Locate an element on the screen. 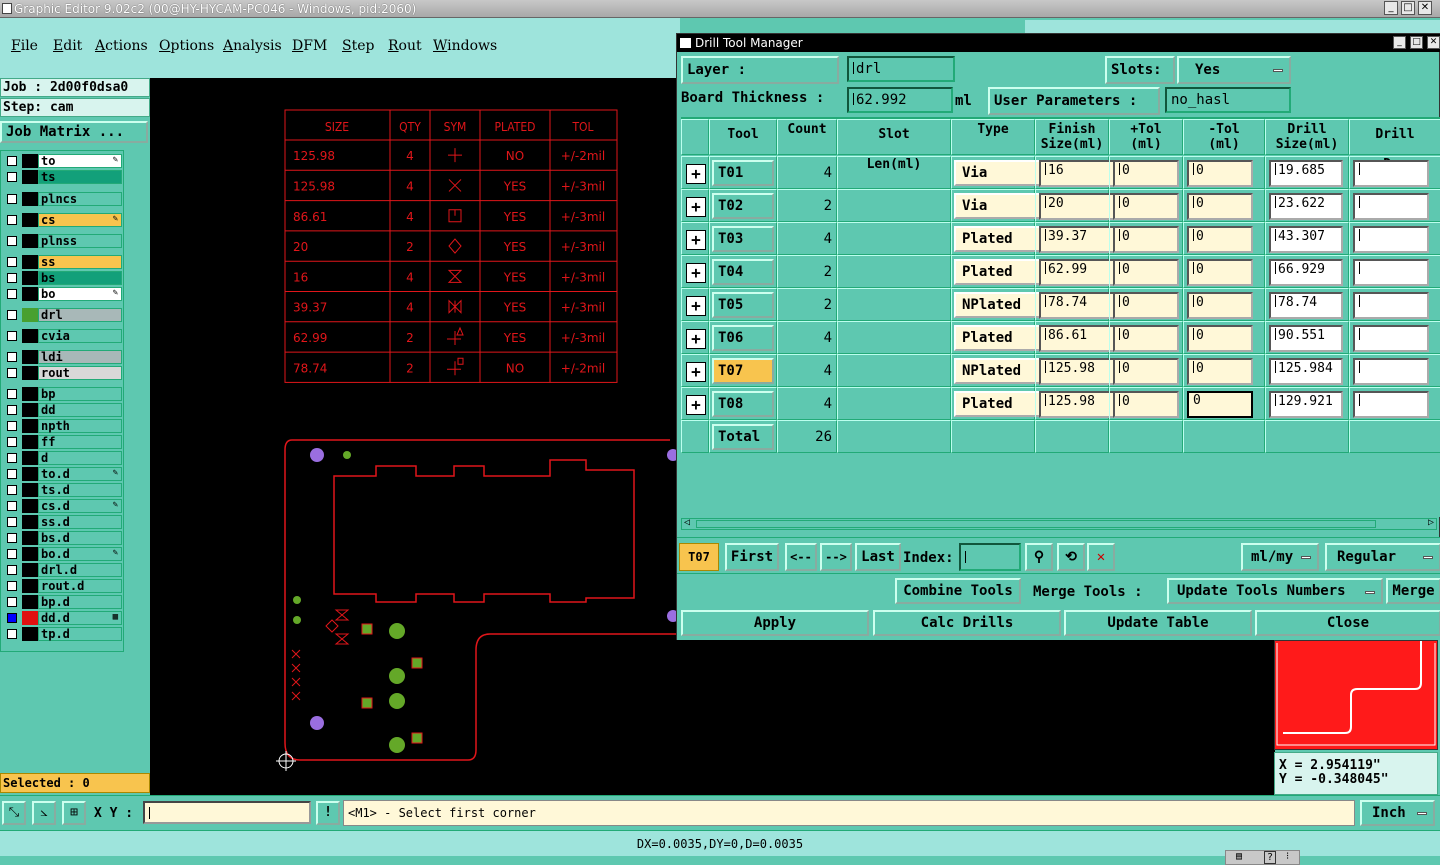  overview-map is located at coordinates (1356, 695).